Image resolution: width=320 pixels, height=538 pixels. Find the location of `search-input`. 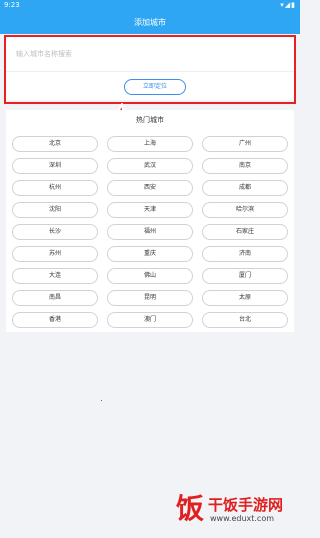

search-input is located at coordinates (150, 54).